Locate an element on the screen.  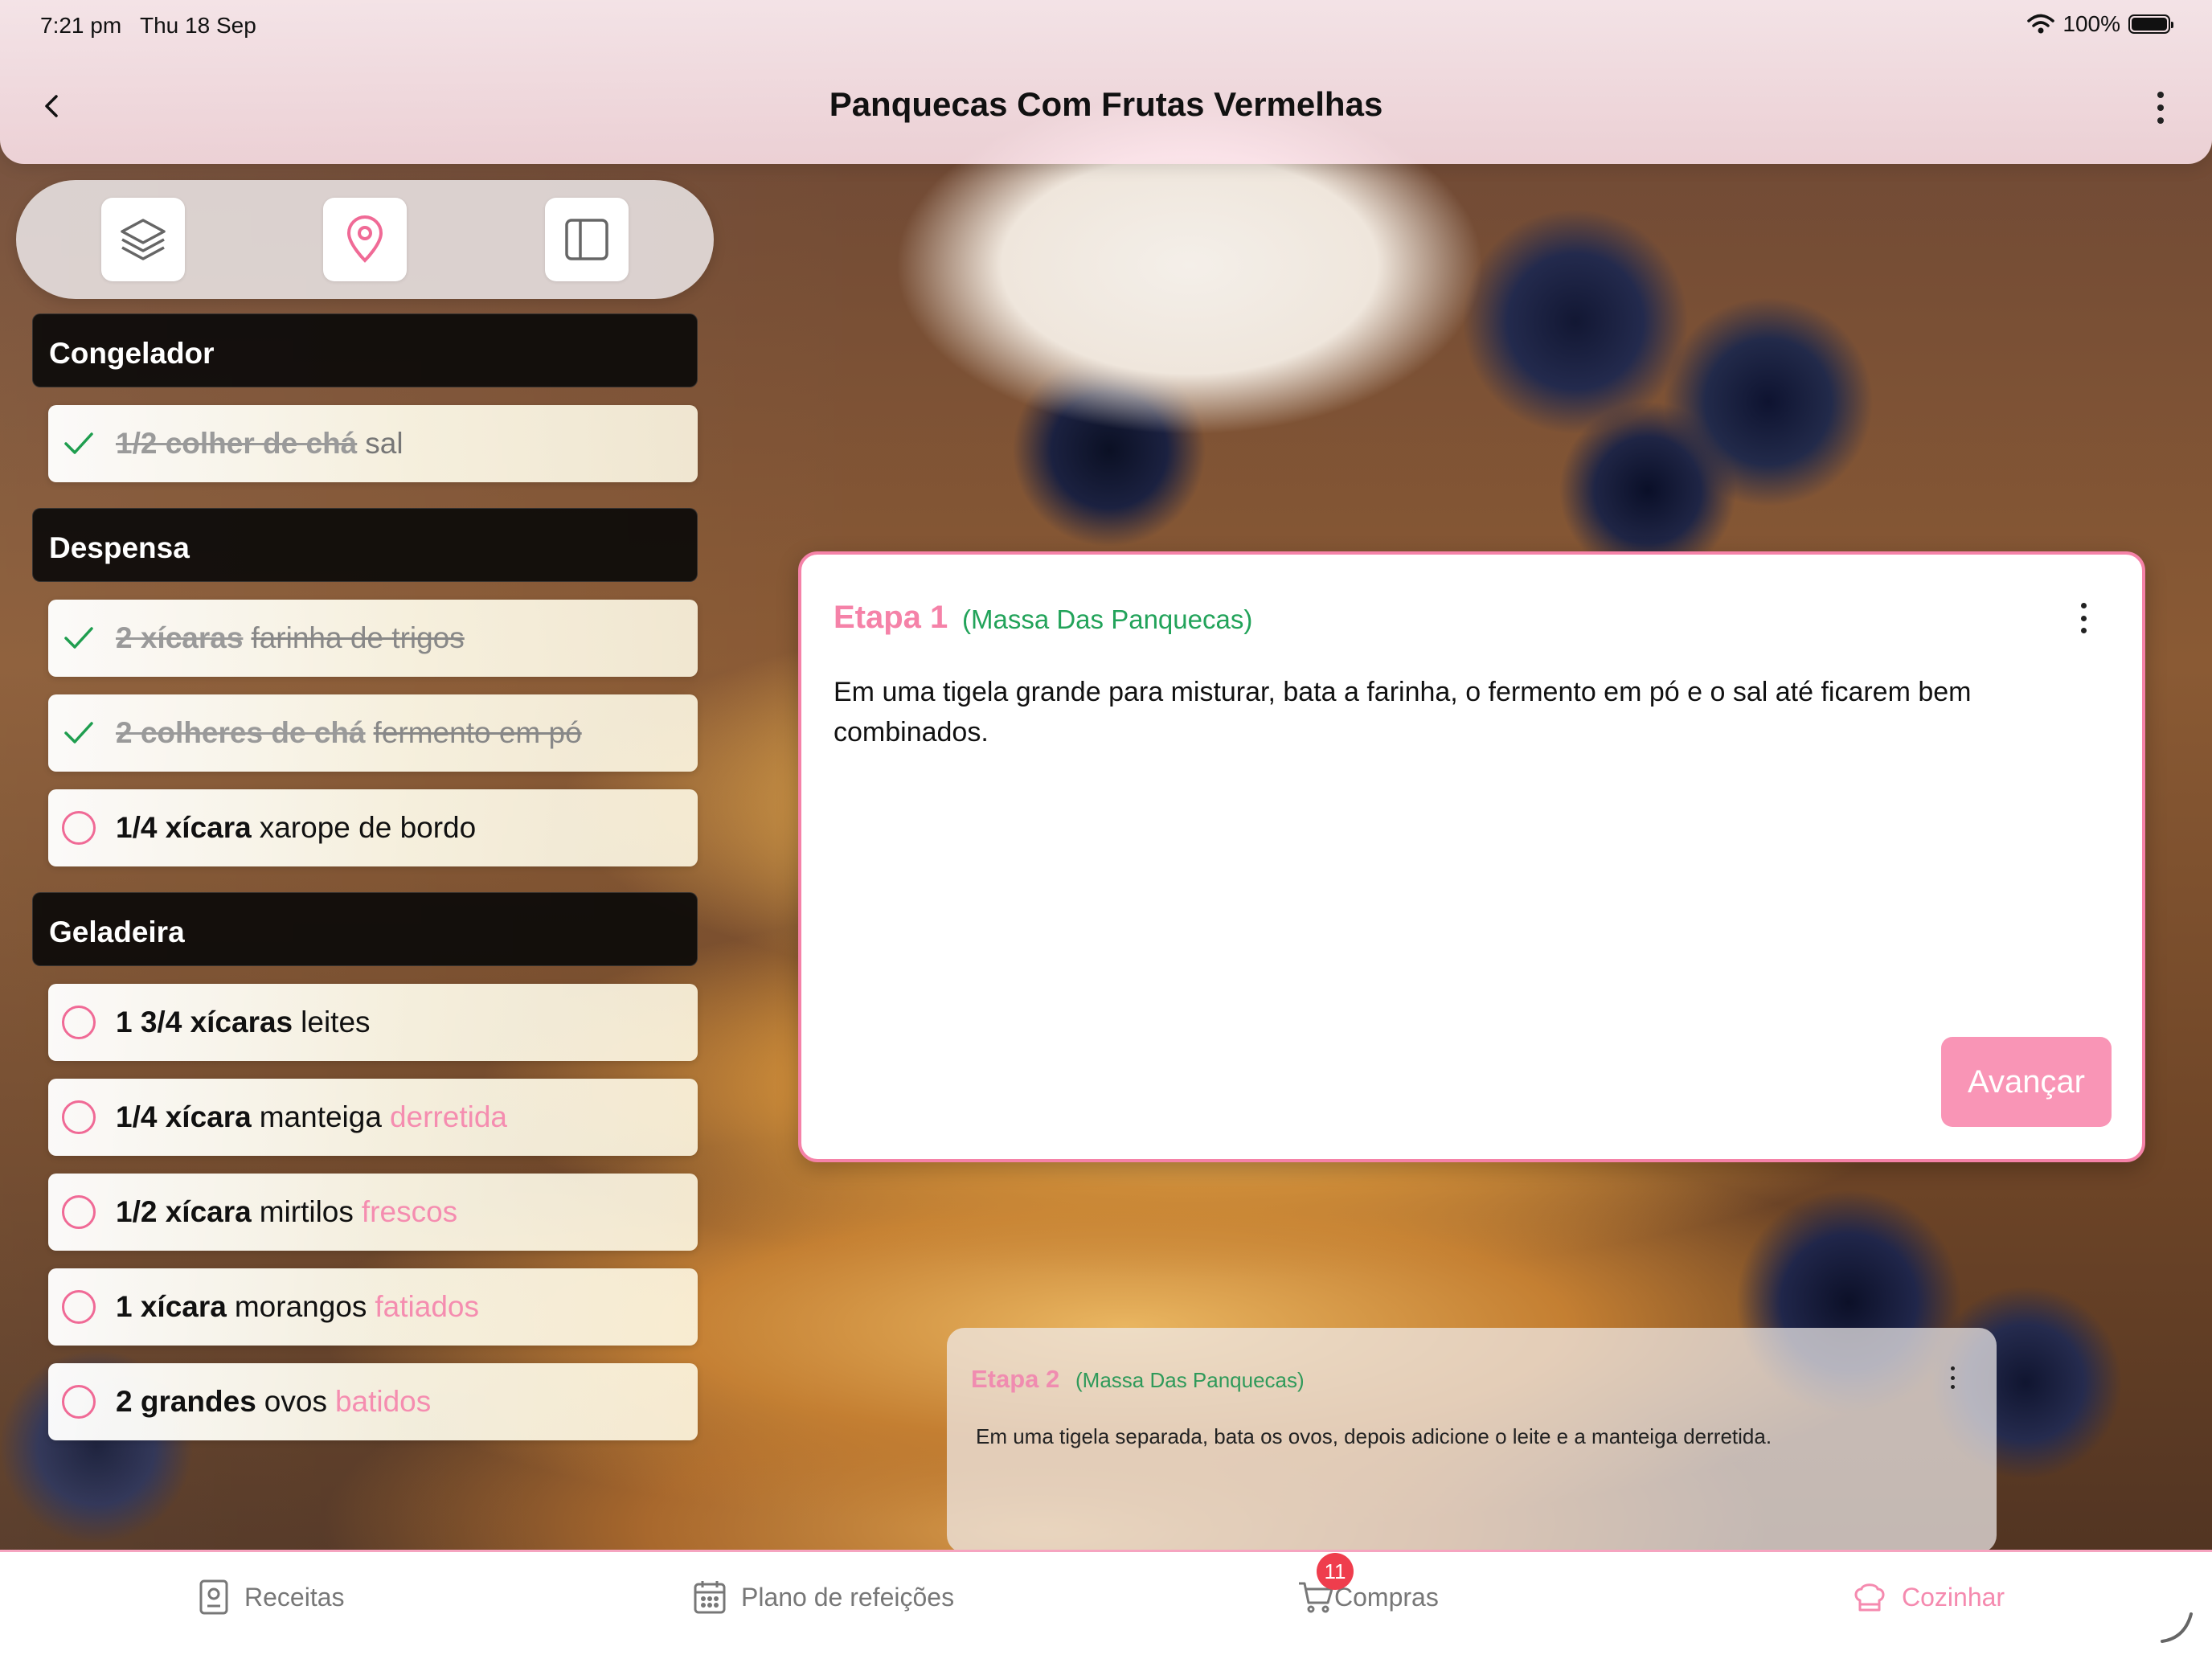
ingredient-qty: 1 xícara is located at coordinates (171, 1306).